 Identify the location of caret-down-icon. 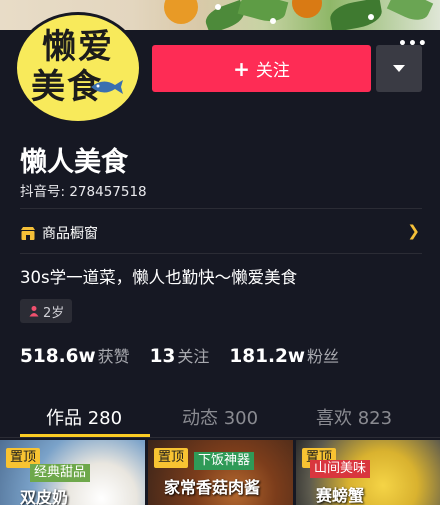
(399, 68).